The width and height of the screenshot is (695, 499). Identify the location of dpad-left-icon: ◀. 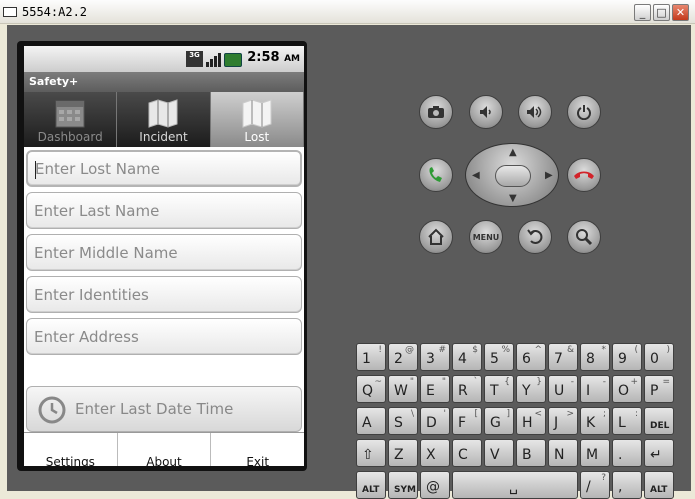
(476, 175).